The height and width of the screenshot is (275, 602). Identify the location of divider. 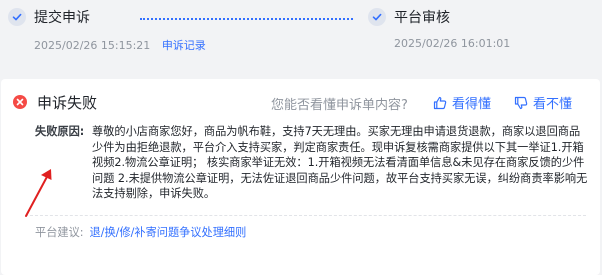
(305, 215).